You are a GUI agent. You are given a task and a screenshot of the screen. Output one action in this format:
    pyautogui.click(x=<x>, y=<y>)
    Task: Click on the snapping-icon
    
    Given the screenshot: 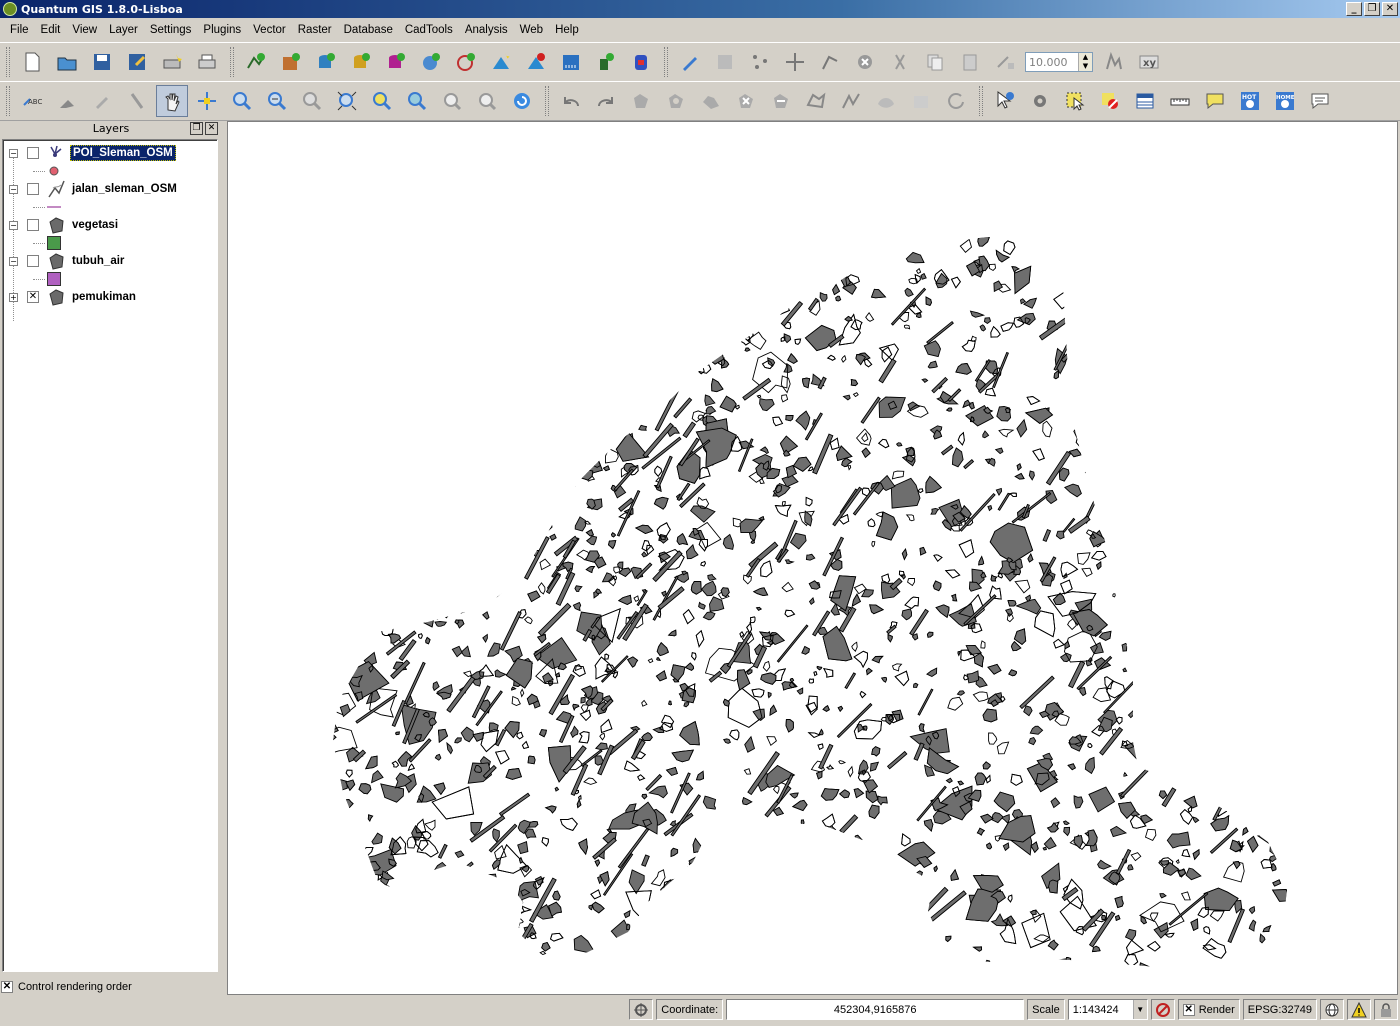 What is the action you would take?
    pyautogui.click(x=1005, y=62)
    